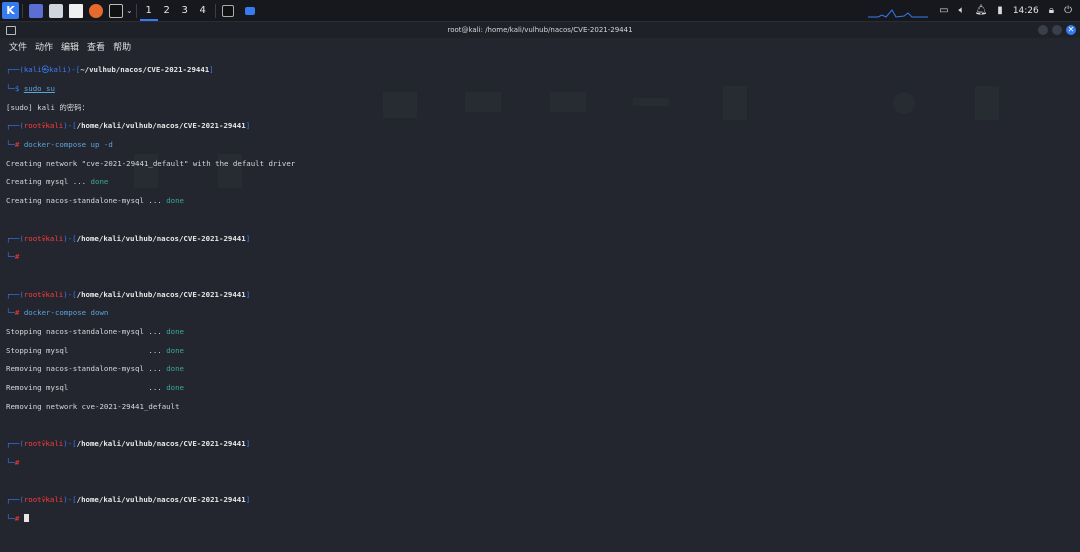 The height and width of the screenshot is (552, 1080). What do you see at coordinates (96, 10) in the screenshot?
I see `firefox-icon` at bounding box center [96, 10].